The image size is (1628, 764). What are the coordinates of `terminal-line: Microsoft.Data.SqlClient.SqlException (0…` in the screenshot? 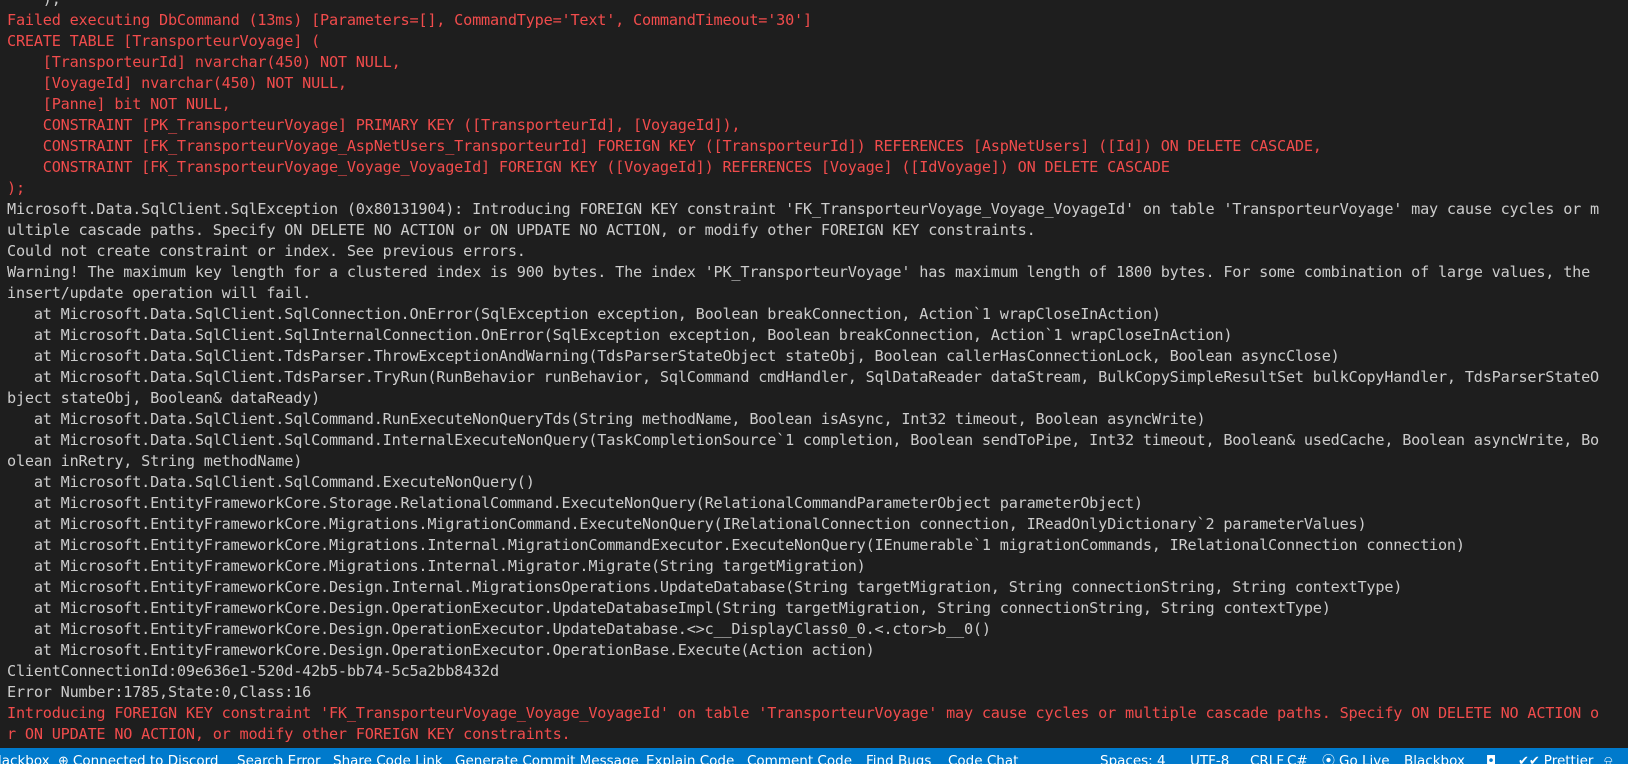 It's located at (803, 209).